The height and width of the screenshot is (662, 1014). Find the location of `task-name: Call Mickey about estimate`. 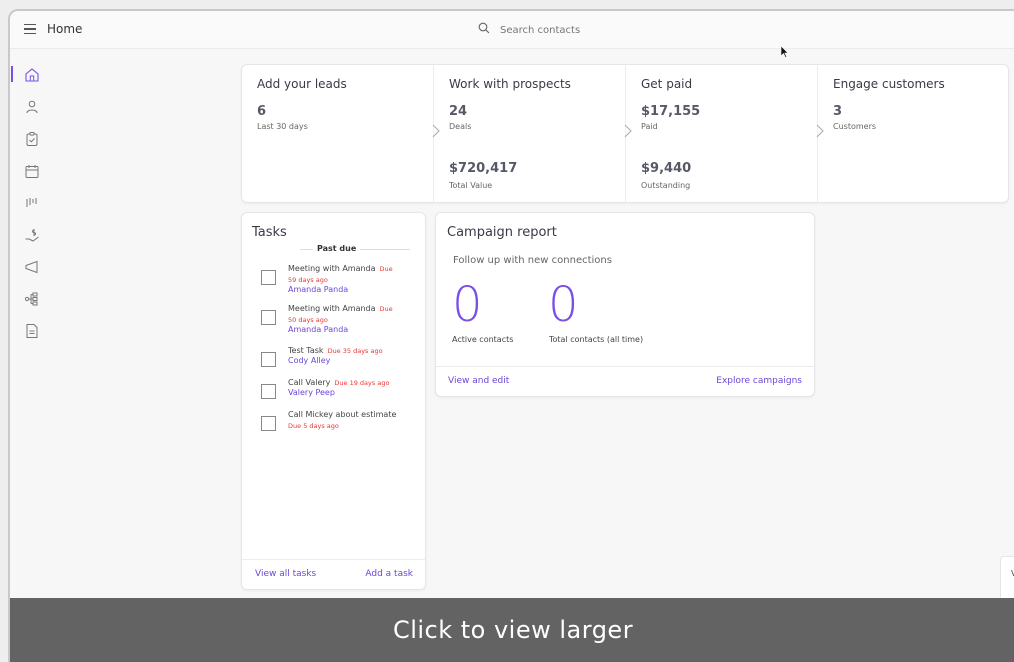

task-name: Call Mickey about estimate is located at coordinates (342, 414).